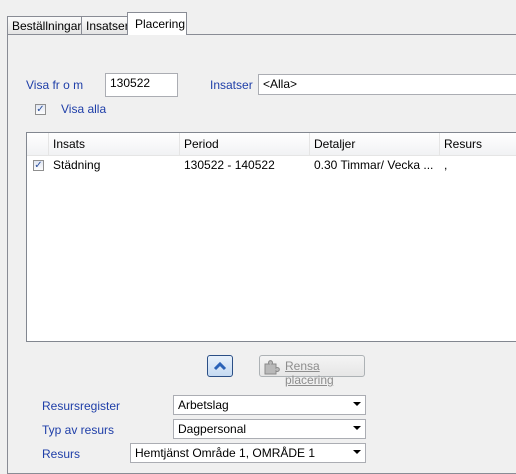 This screenshot has width=516, height=474. What do you see at coordinates (212, 429) in the screenshot?
I see `typ-av-resurs-value: Dagpersonal` at bounding box center [212, 429].